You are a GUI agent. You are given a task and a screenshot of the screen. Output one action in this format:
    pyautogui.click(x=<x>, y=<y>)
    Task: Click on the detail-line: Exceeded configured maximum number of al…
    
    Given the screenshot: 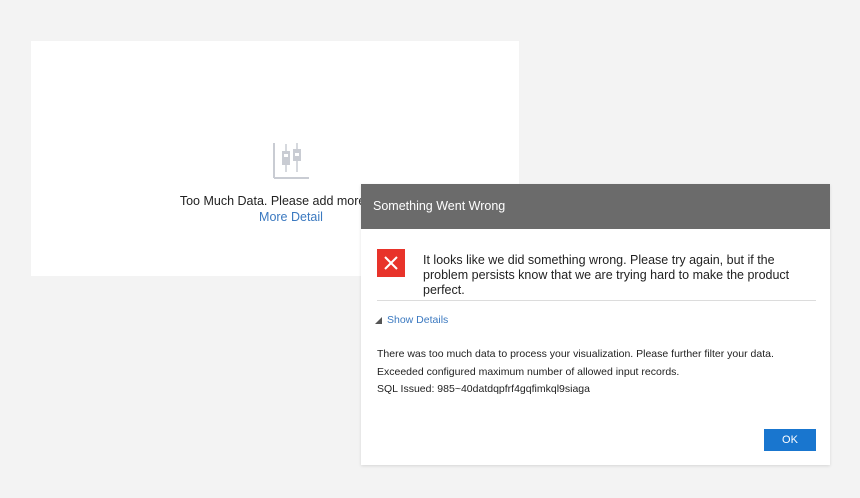 What is the action you would take?
    pyautogui.click(x=528, y=372)
    